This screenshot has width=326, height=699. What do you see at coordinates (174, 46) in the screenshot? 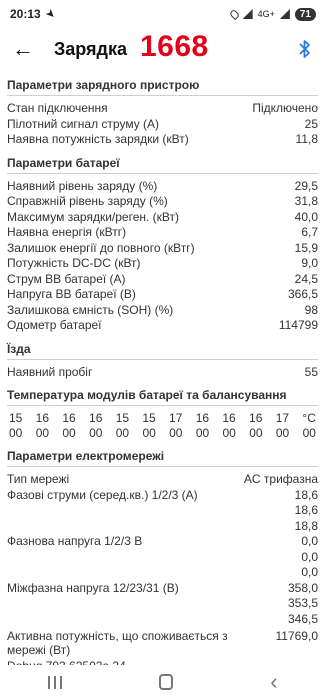
I see `overlay-number: 1668` at bounding box center [174, 46].